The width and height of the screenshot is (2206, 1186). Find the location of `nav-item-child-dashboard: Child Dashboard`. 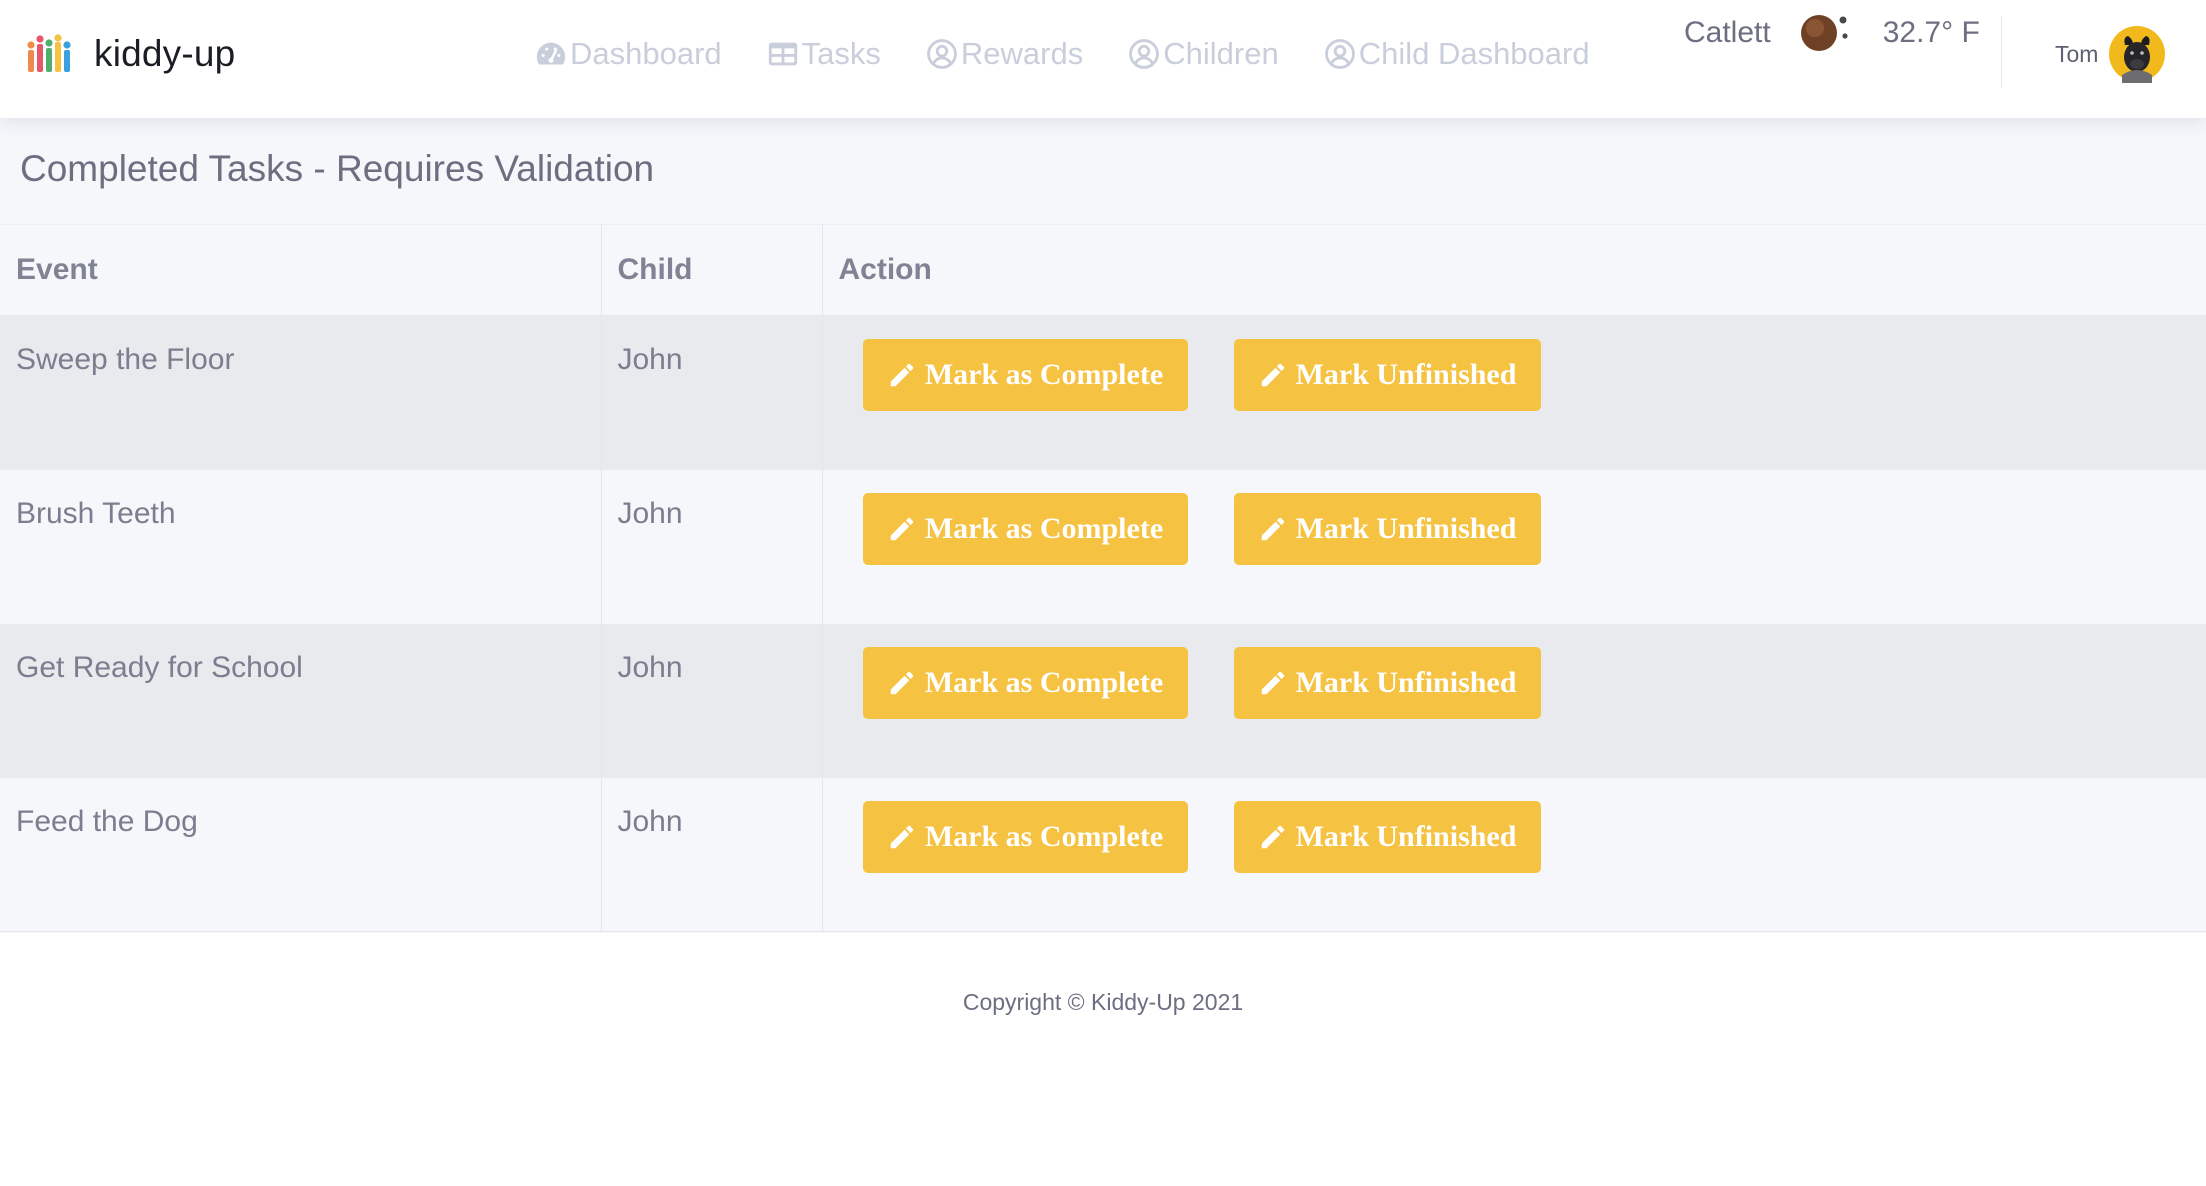

nav-item-child-dashboard: Child Dashboard is located at coordinates (1456, 54).